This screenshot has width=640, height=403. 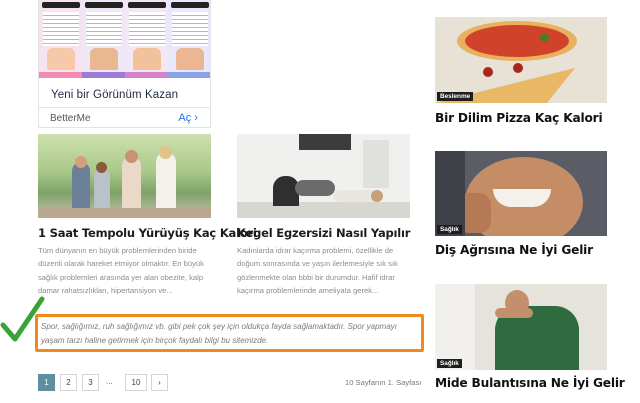 What do you see at coordinates (519, 118) in the screenshot?
I see `sidebar-post-title: Bir Dilim Pizza Kaç Kalori` at bounding box center [519, 118].